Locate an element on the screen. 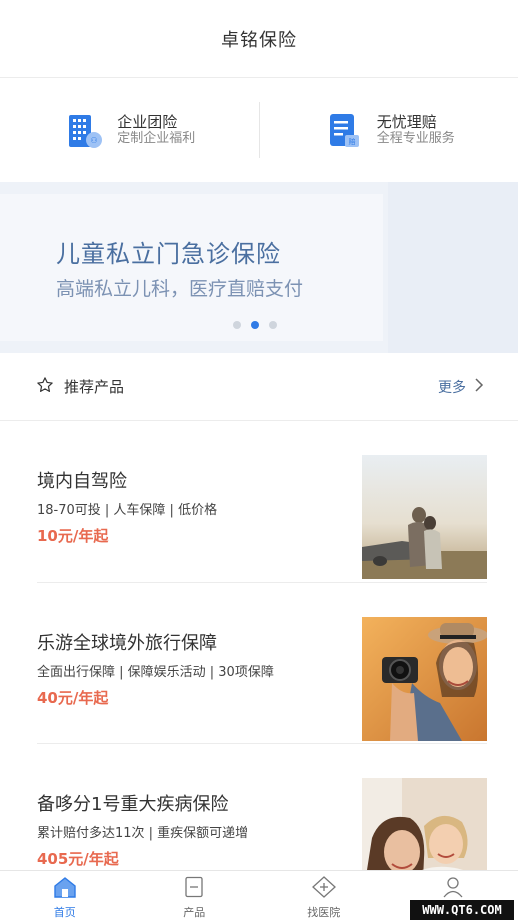  product-image-couple-car is located at coordinates (424, 517).